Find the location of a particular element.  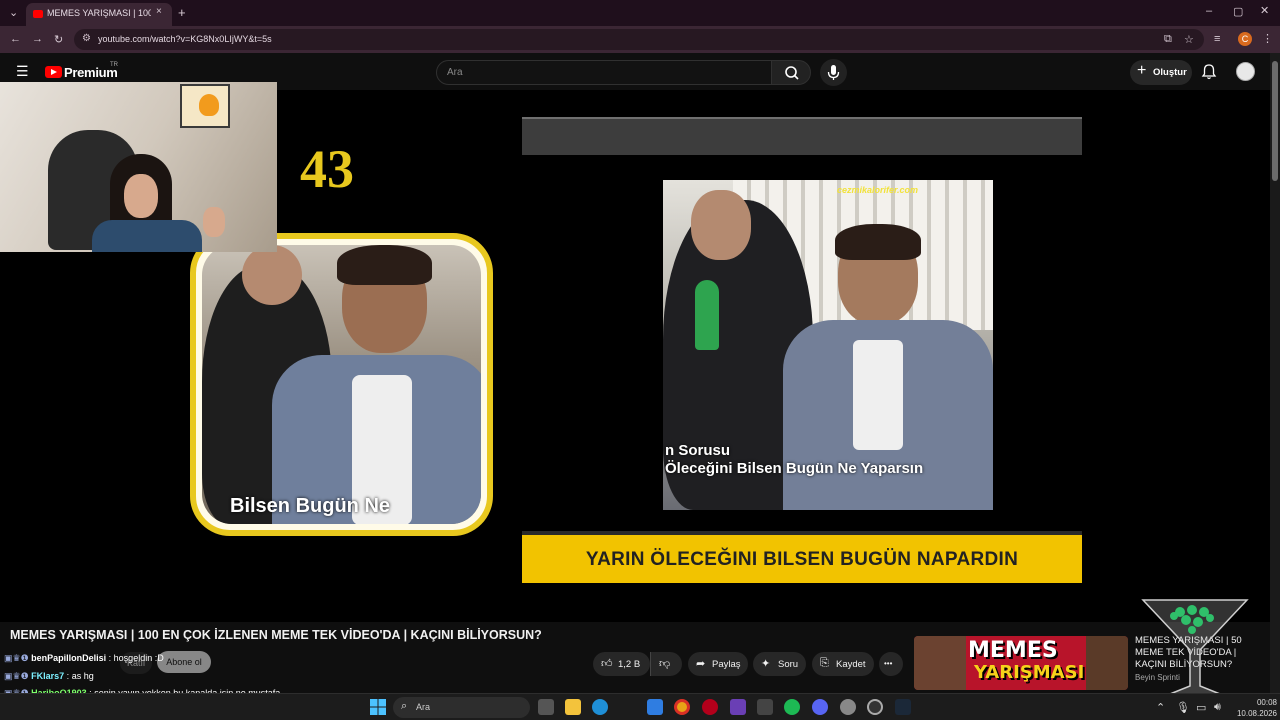

meme-count-number: 43 is located at coordinates (327, 169).